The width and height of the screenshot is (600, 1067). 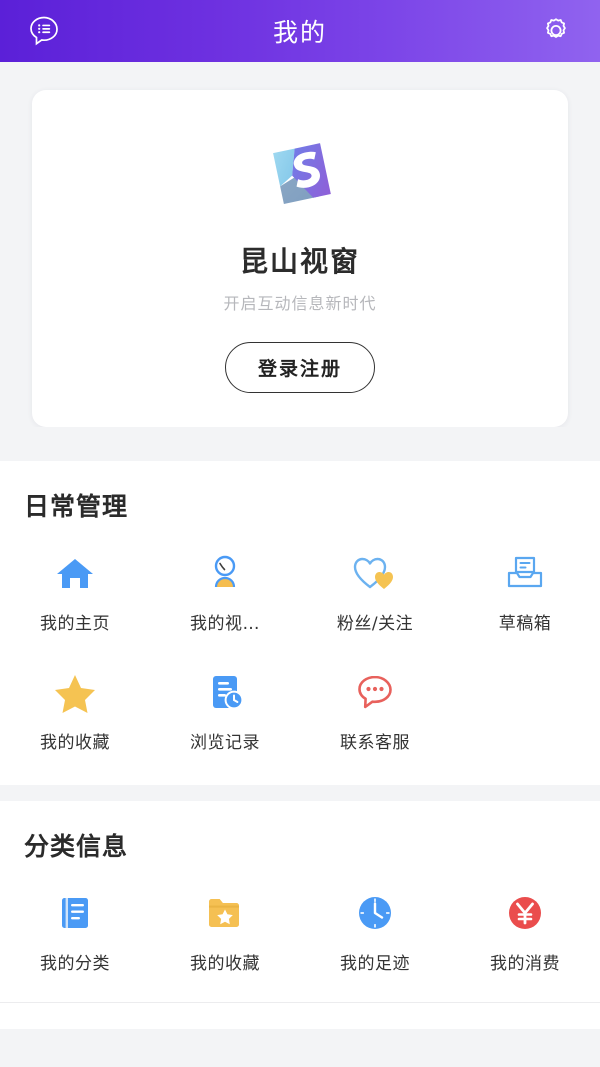 I want to click on category-info-grid: 我的分类 我的收藏 我的足迹 我的消费, so click(x=300, y=931).